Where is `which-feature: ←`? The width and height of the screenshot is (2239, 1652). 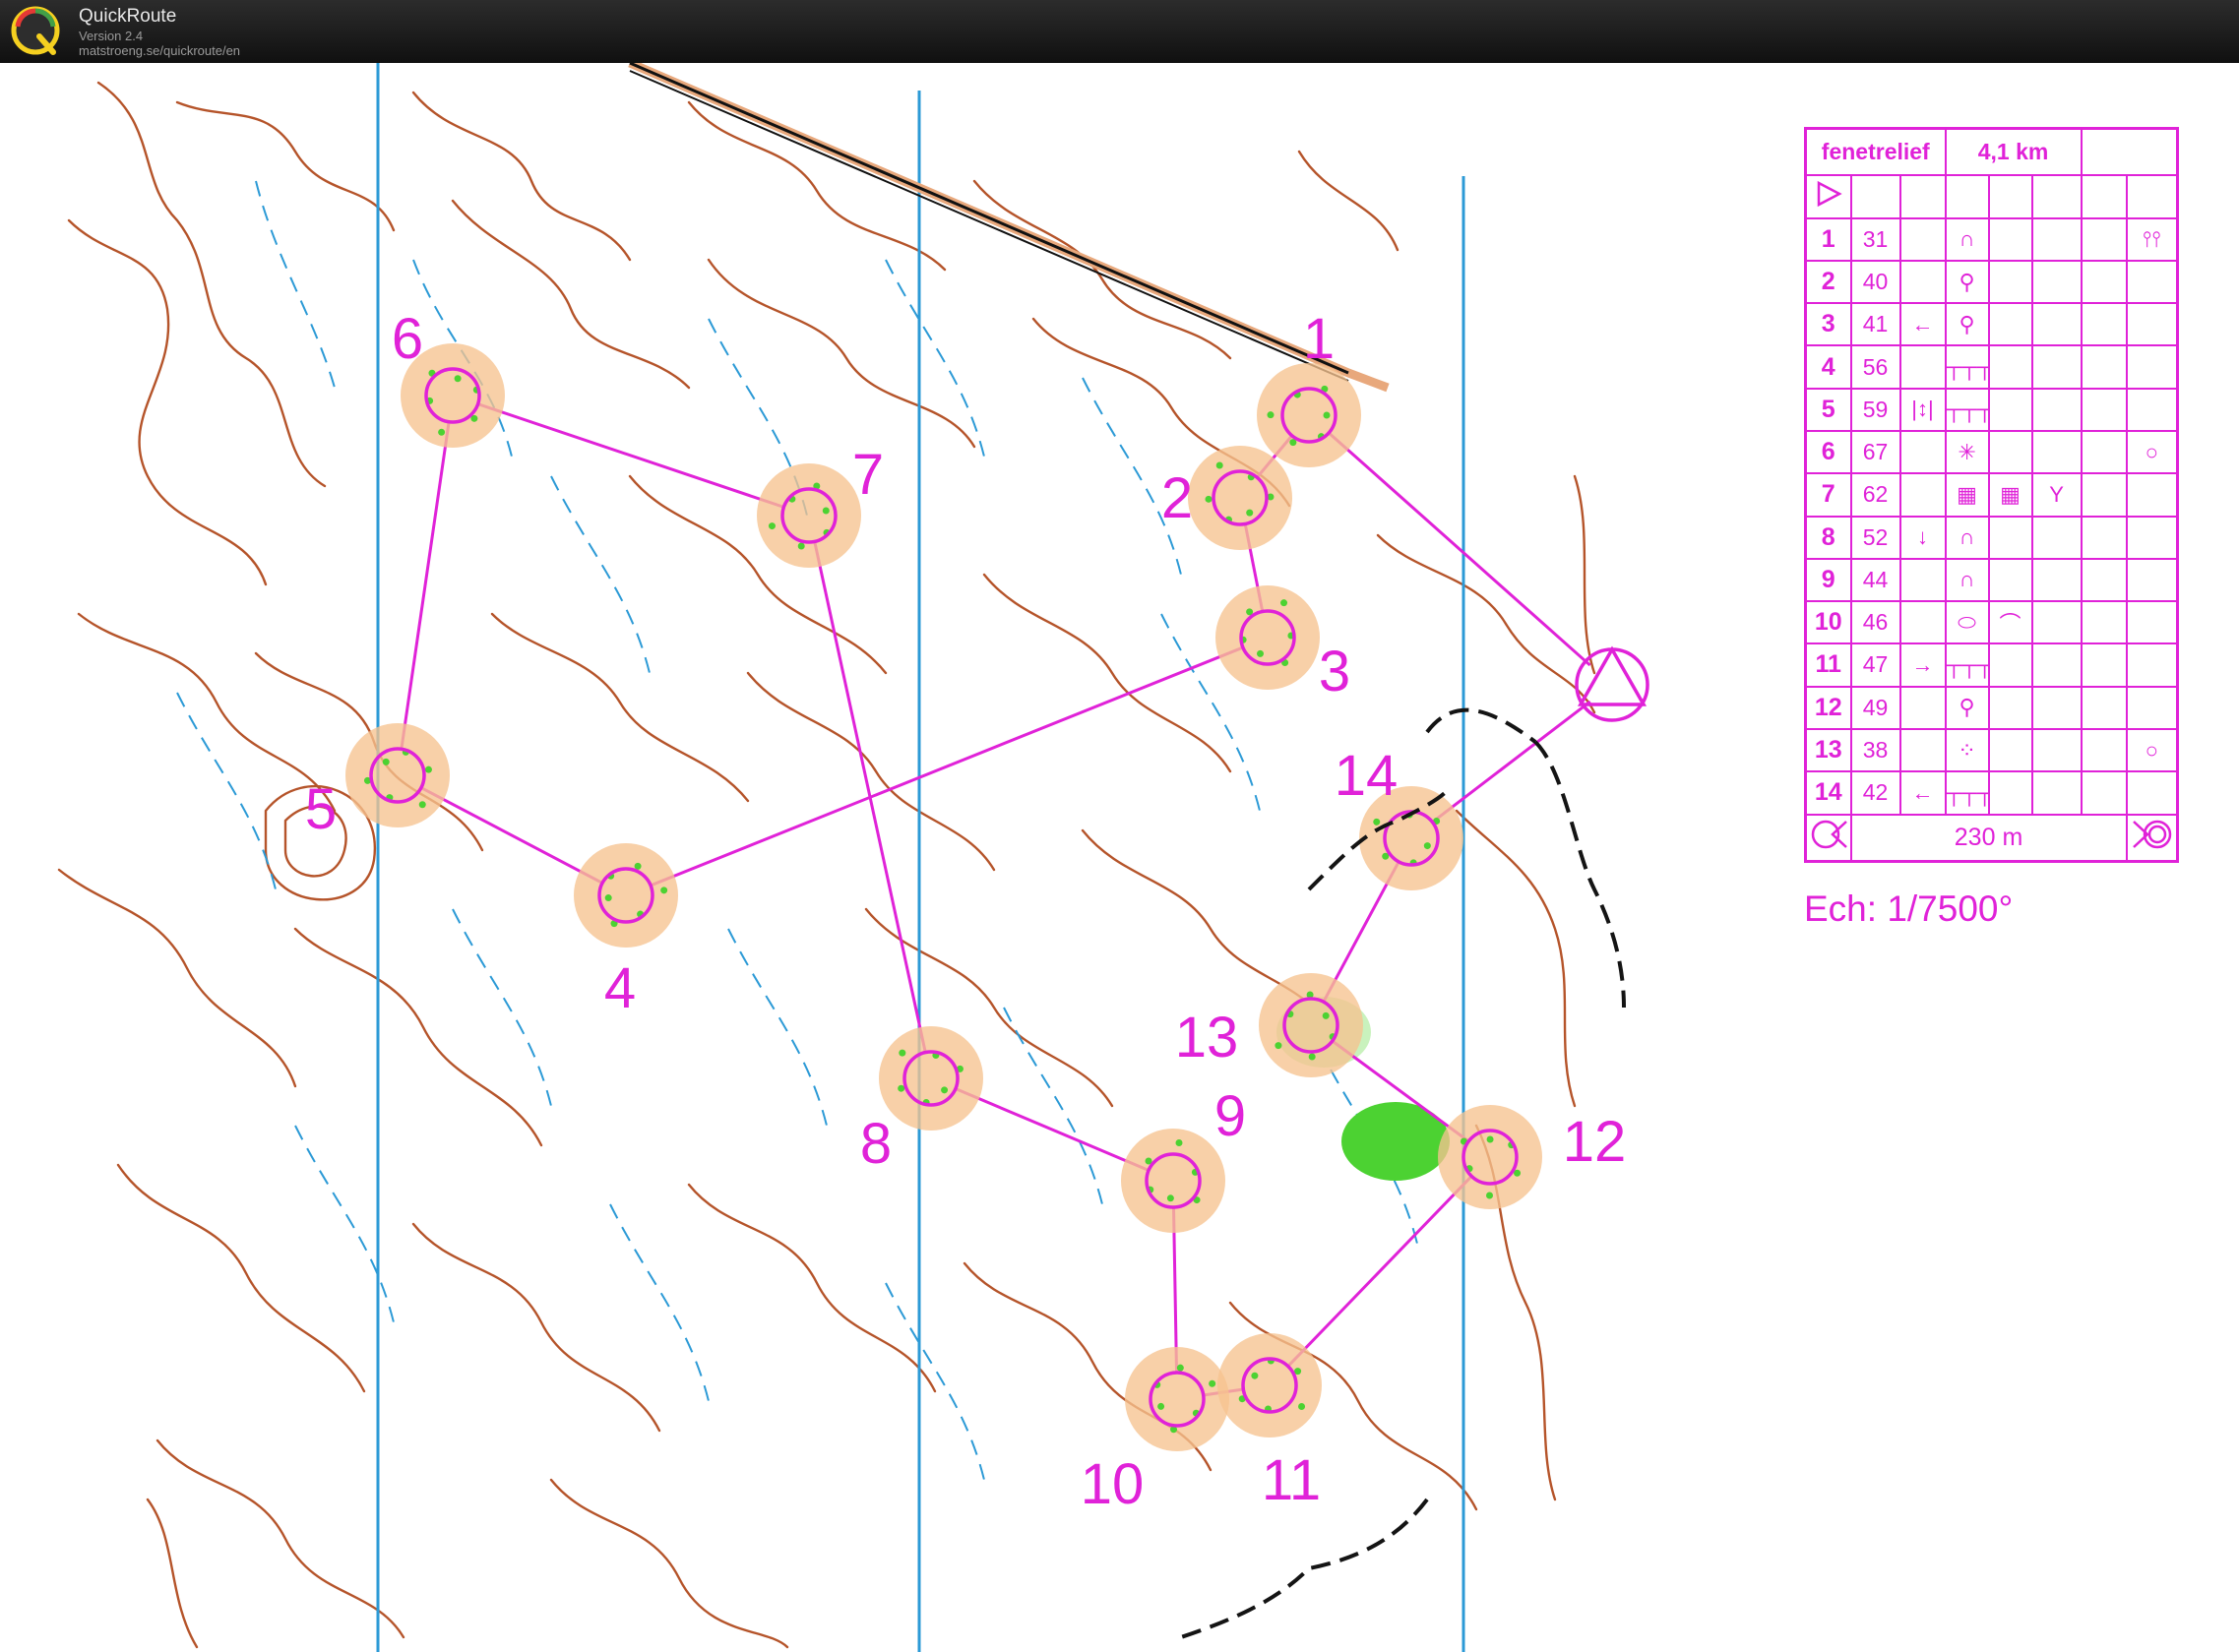
which-feature: ← is located at coordinates (1922, 324).